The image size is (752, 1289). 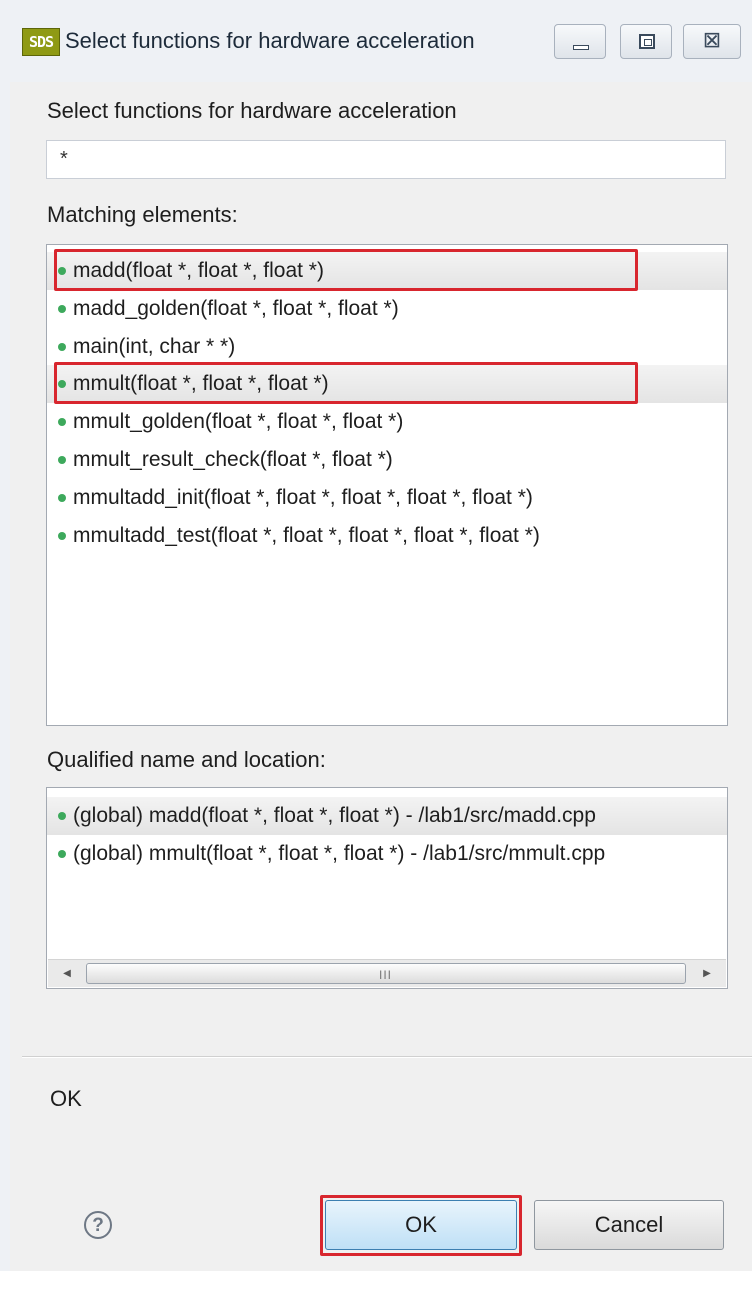 What do you see at coordinates (387, 1057) in the screenshot?
I see `footer-separator` at bounding box center [387, 1057].